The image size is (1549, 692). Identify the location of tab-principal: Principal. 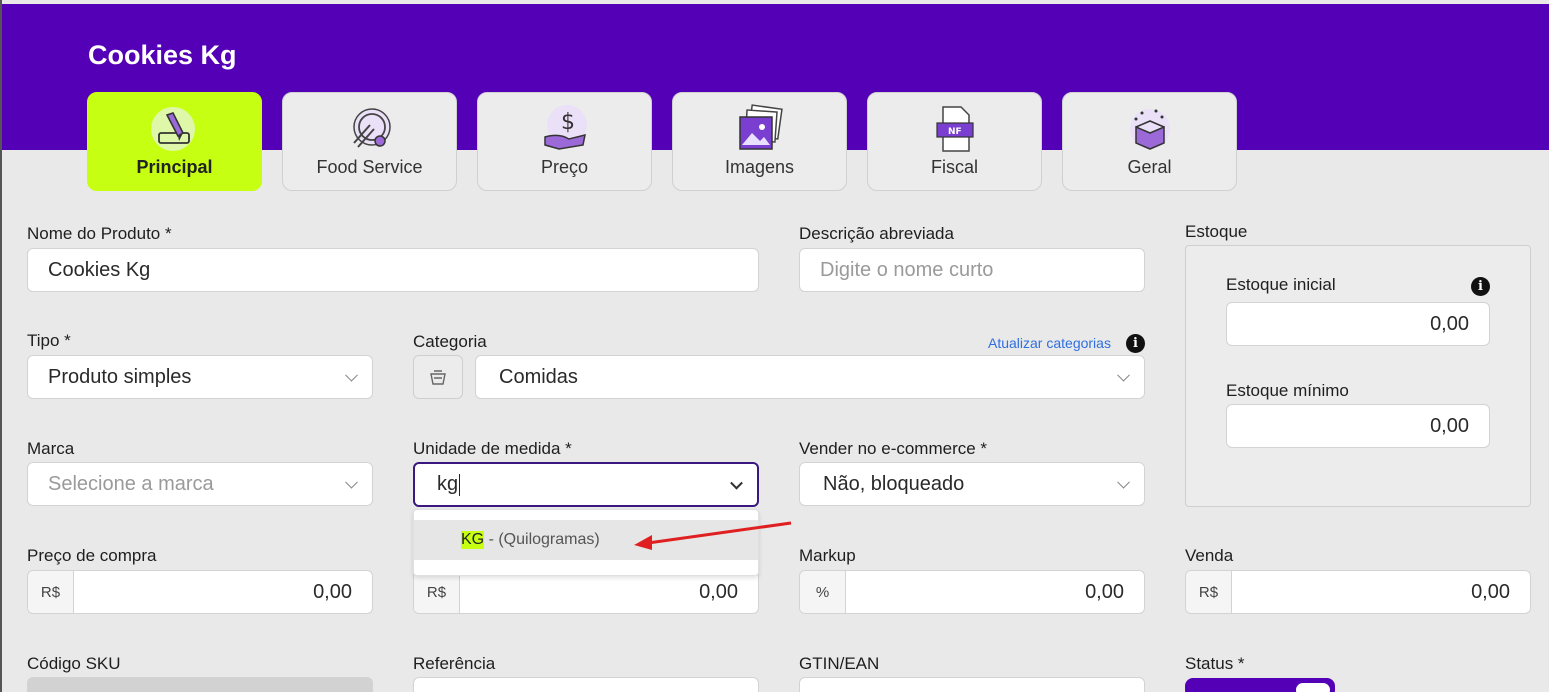
(174, 141).